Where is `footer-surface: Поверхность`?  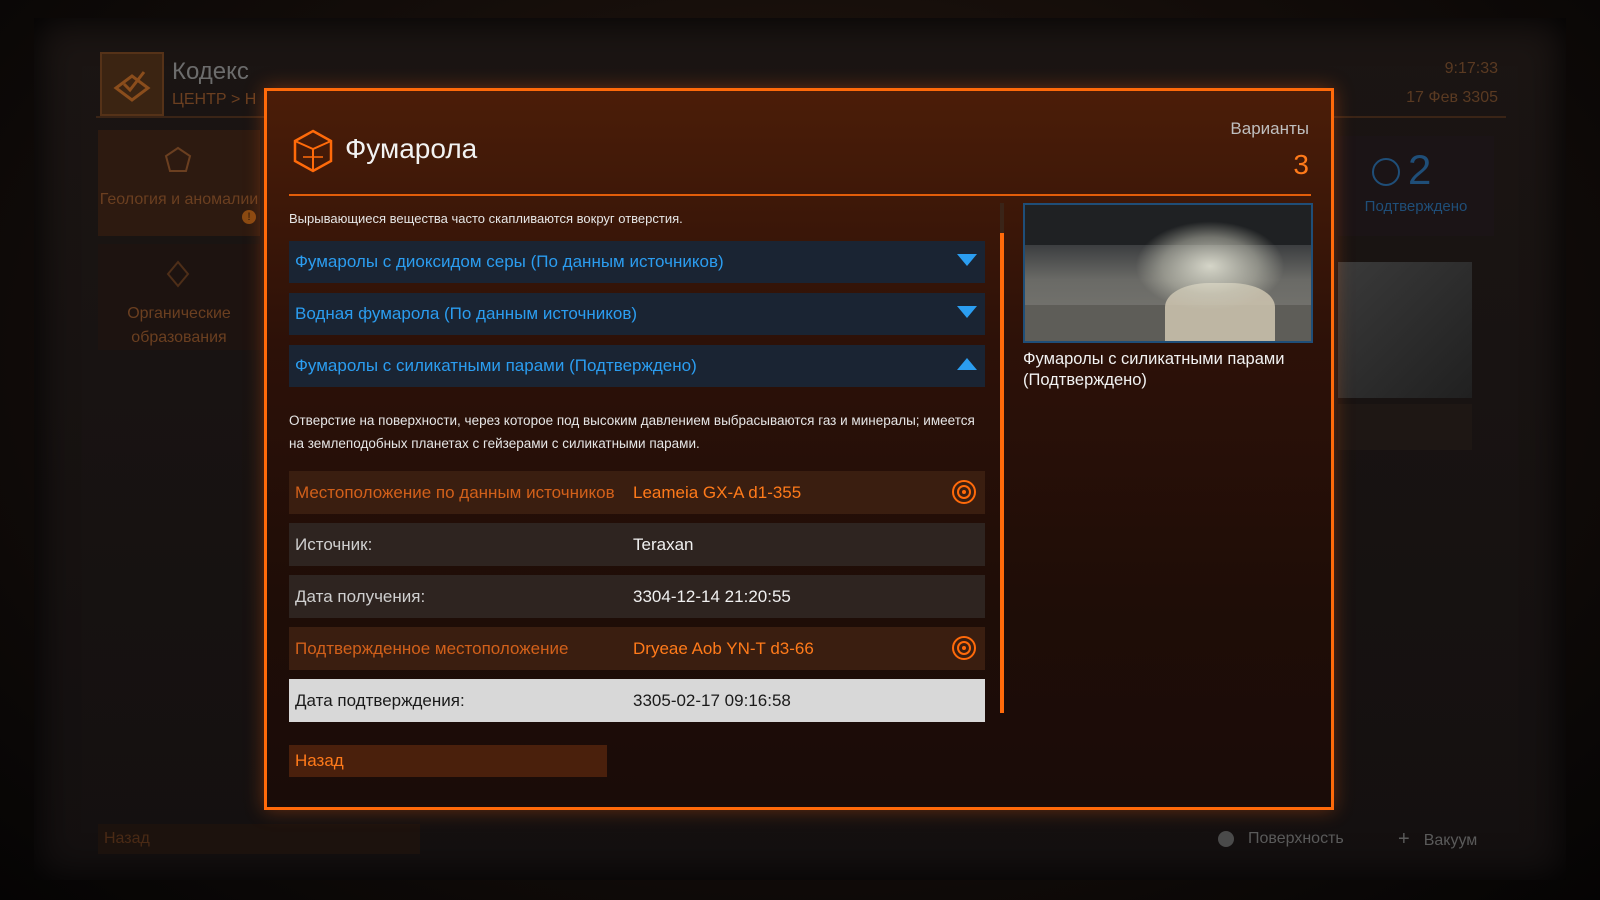 footer-surface: Поверхность is located at coordinates (1281, 839).